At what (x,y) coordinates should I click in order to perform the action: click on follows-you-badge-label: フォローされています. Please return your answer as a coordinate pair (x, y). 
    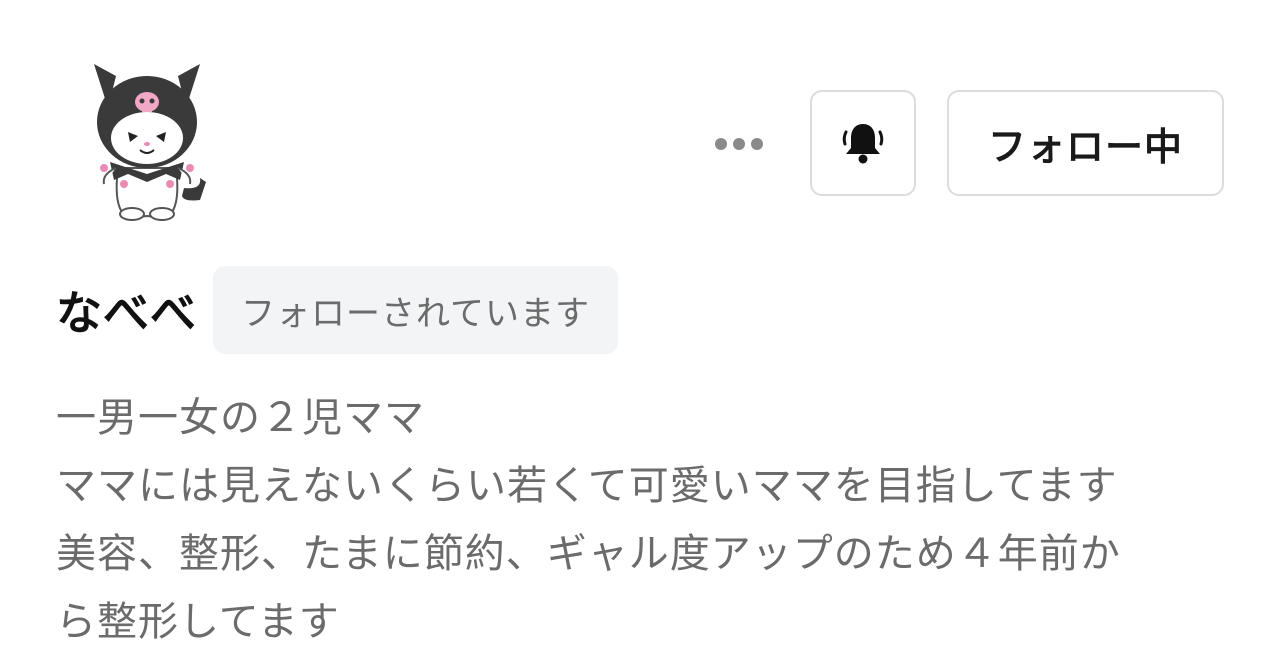
    Looking at the image, I should click on (415, 313).